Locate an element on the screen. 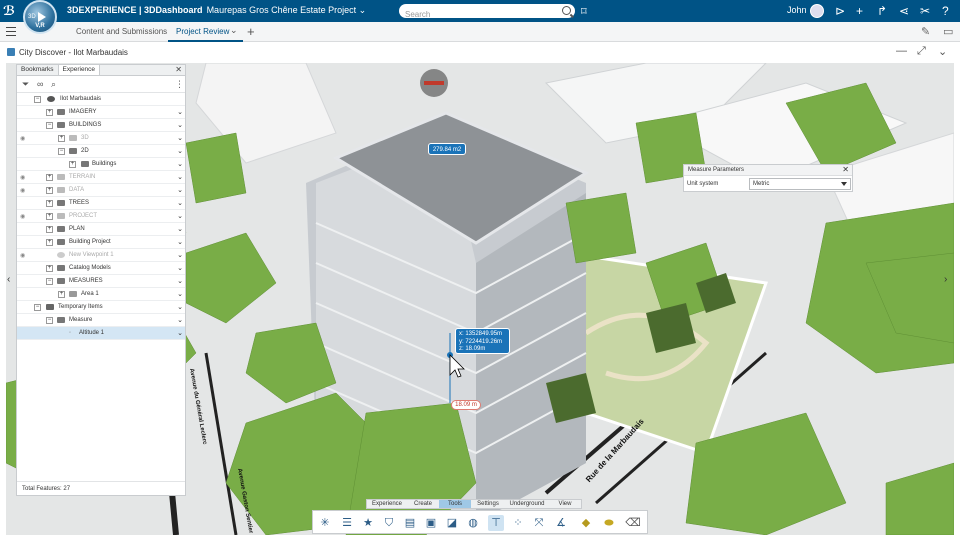 The height and width of the screenshot is (540, 960). section-settings: Settings is located at coordinates (488, 504).